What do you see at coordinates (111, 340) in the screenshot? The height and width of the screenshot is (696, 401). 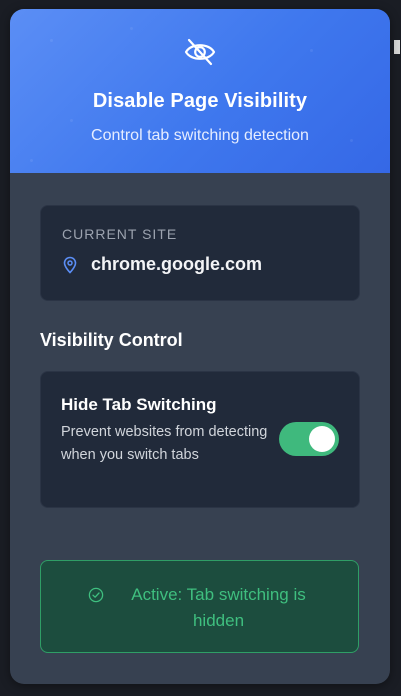 I see `visibility-control-heading: Visibility Control` at bounding box center [111, 340].